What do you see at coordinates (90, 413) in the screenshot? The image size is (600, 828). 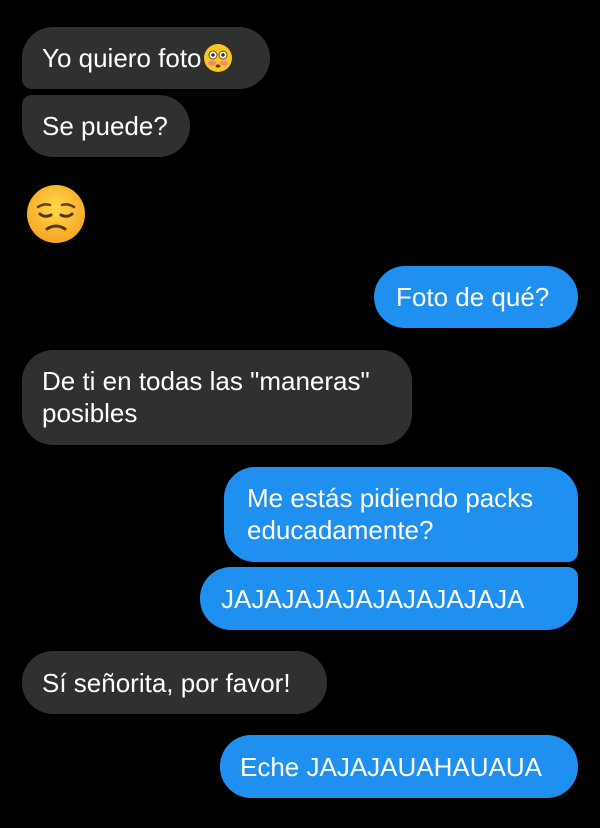 I see `message-text-line: posibles` at bounding box center [90, 413].